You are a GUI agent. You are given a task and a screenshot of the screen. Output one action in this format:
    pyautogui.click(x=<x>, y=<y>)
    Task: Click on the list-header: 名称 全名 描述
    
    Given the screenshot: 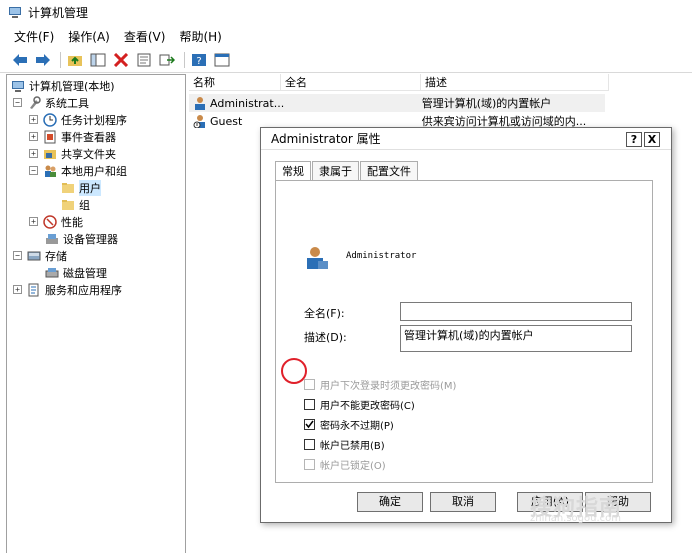 What is the action you would take?
    pyautogui.click(x=399, y=82)
    